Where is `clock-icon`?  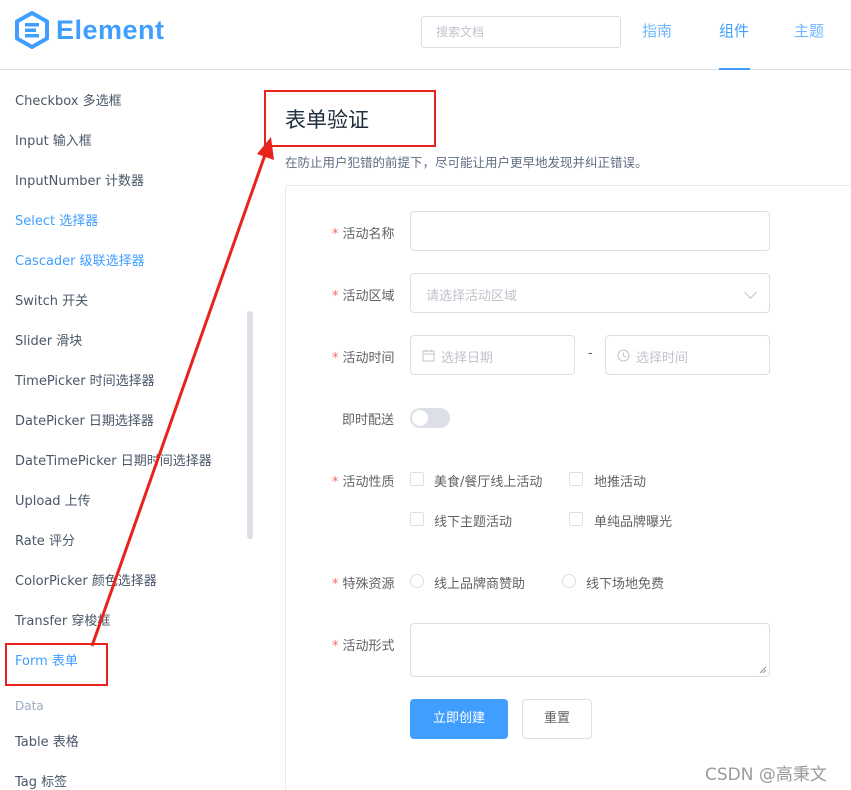
clock-icon is located at coordinates (623, 355).